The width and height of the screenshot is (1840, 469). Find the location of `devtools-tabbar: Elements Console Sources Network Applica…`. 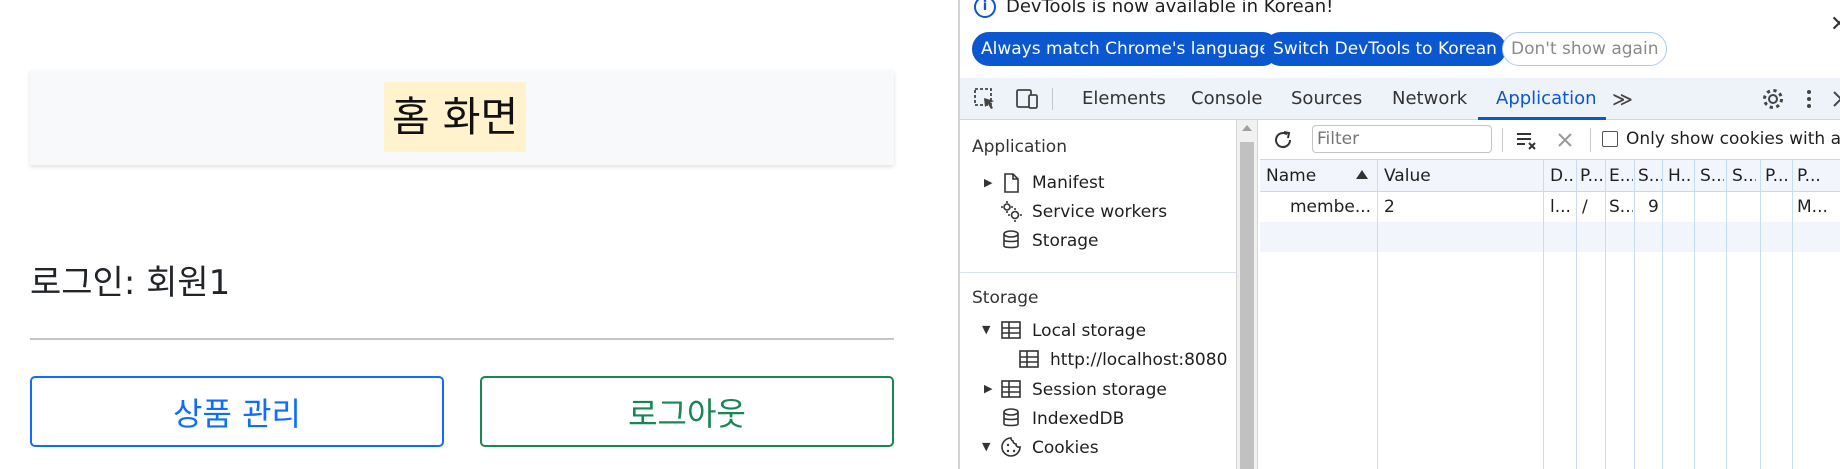

devtools-tabbar: Elements Console Sources Network Applica… is located at coordinates (1400, 99).